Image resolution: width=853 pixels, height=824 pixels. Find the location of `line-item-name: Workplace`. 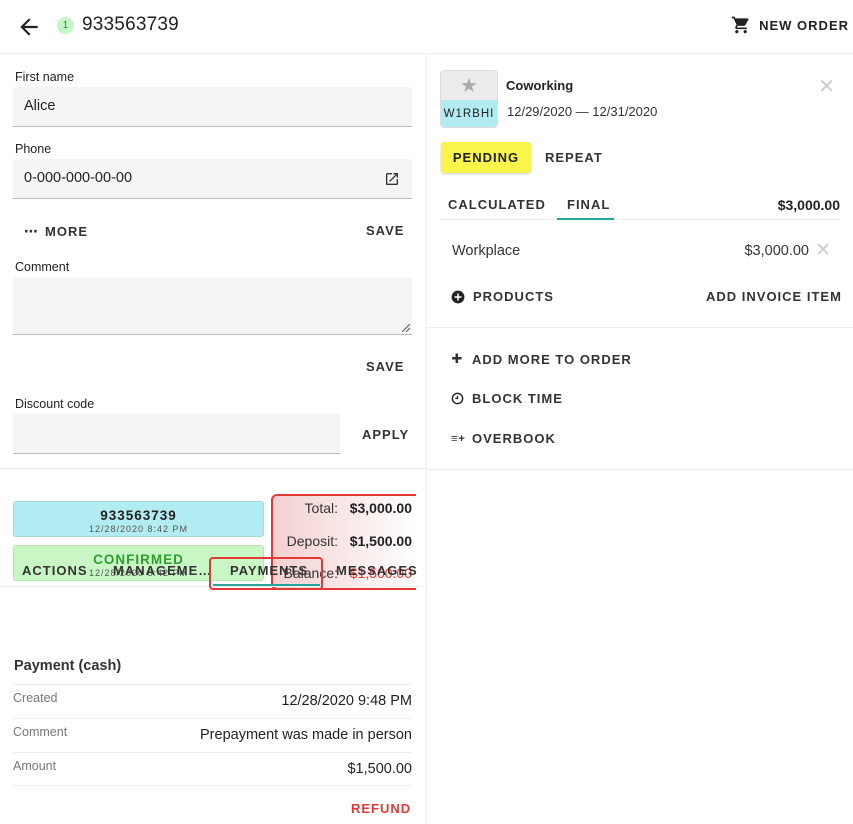

line-item-name: Workplace is located at coordinates (486, 251).